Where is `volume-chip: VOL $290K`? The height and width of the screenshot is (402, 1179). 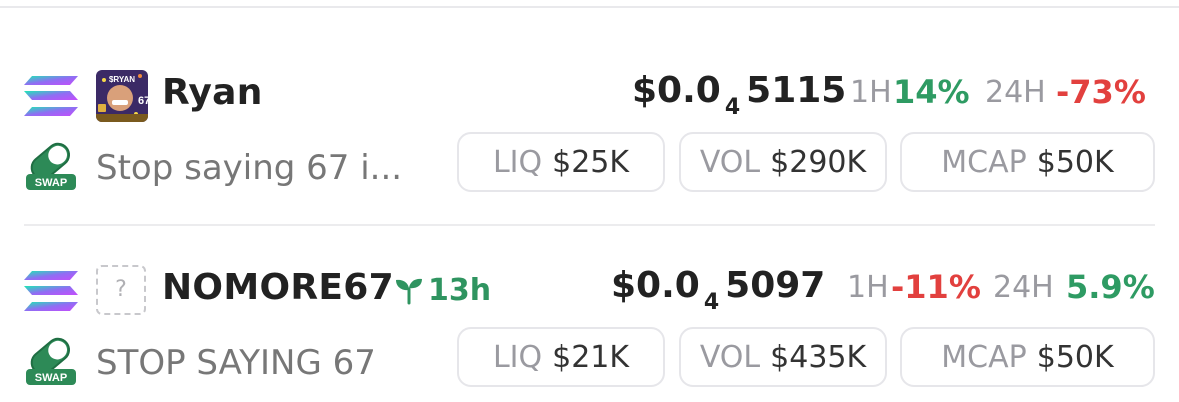 volume-chip: VOL $290K is located at coordinates (783, 162).